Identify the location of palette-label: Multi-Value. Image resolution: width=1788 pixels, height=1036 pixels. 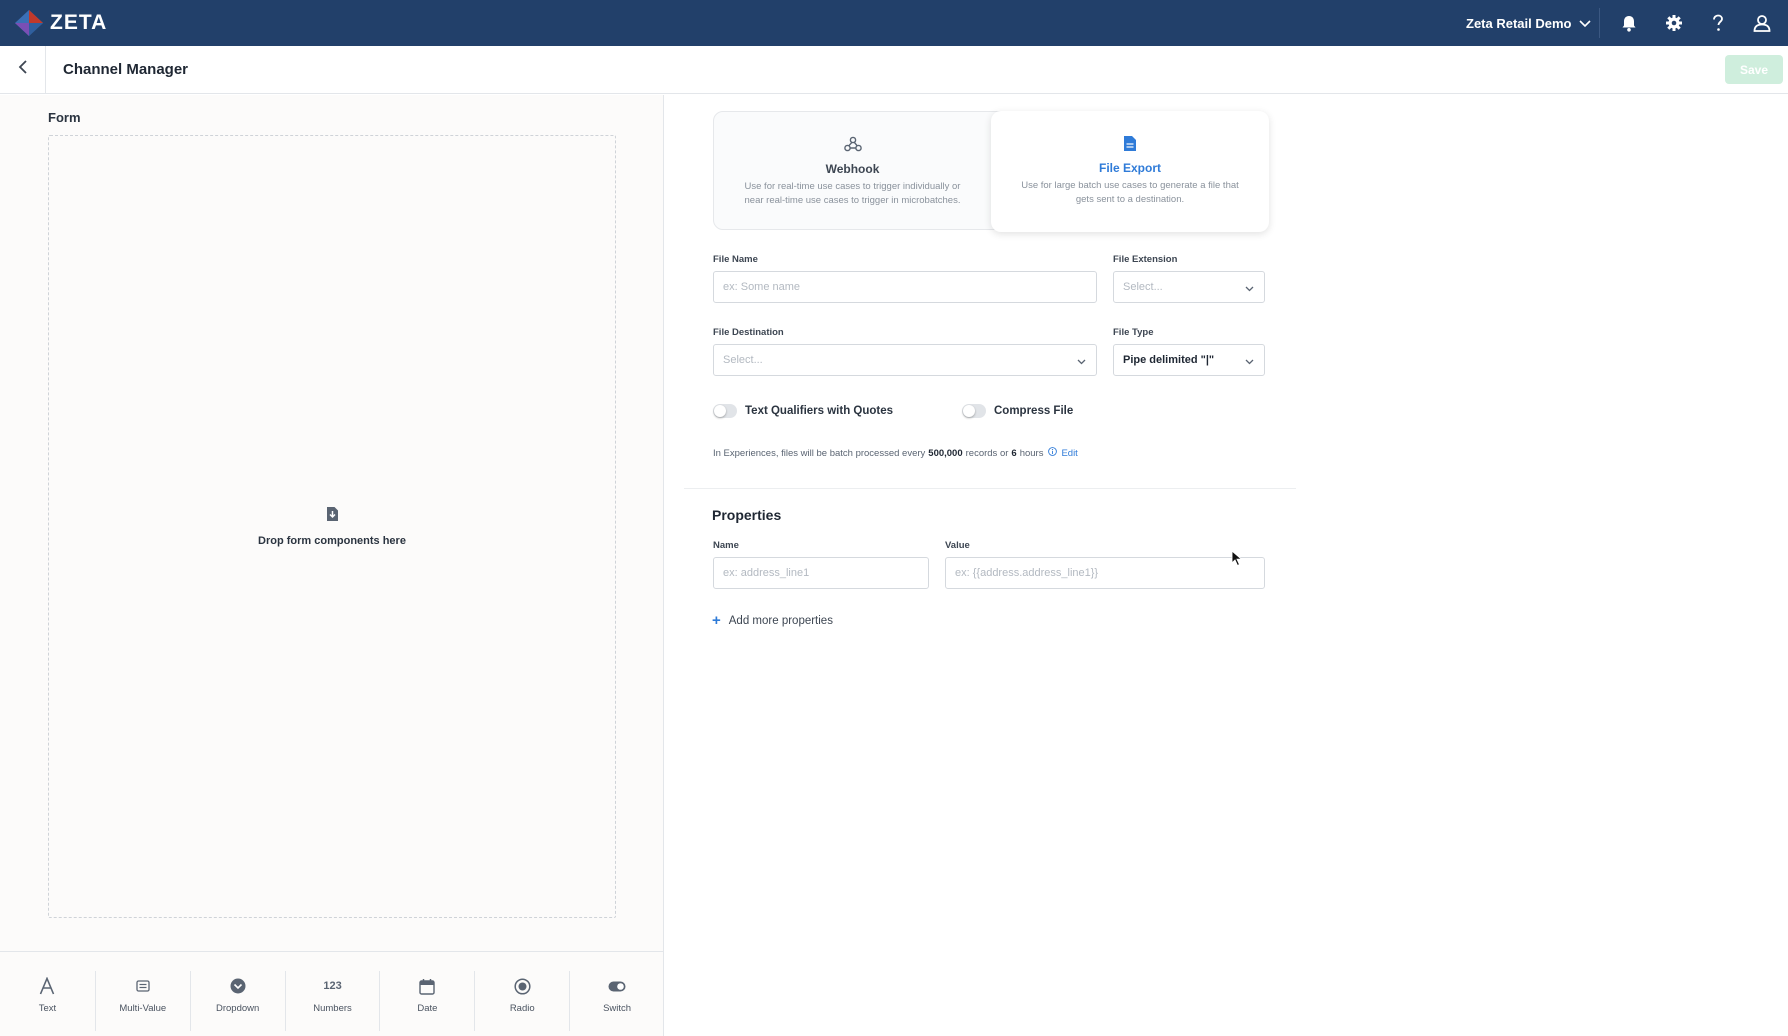
(143, 1008).